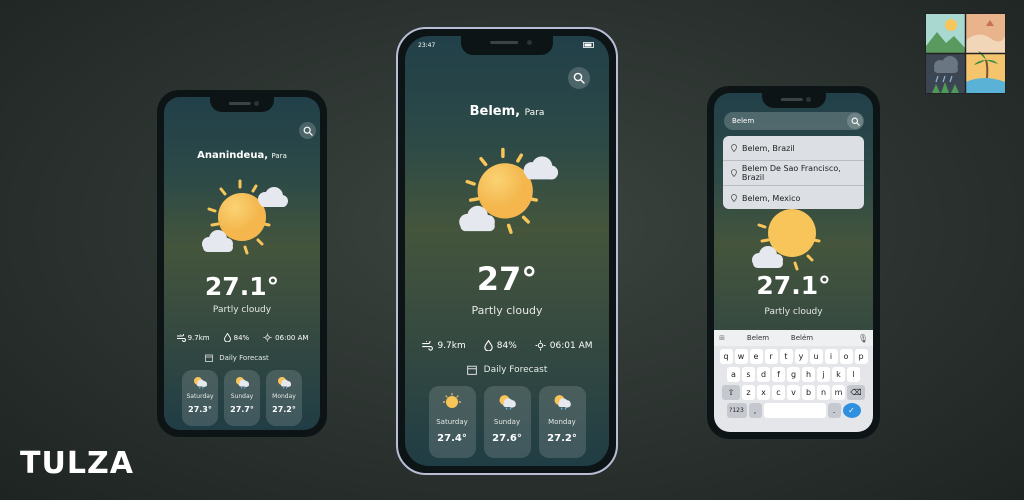 The height and width of the screenshot is (500, 1024). I want to click on key: p, so click(861, 356).